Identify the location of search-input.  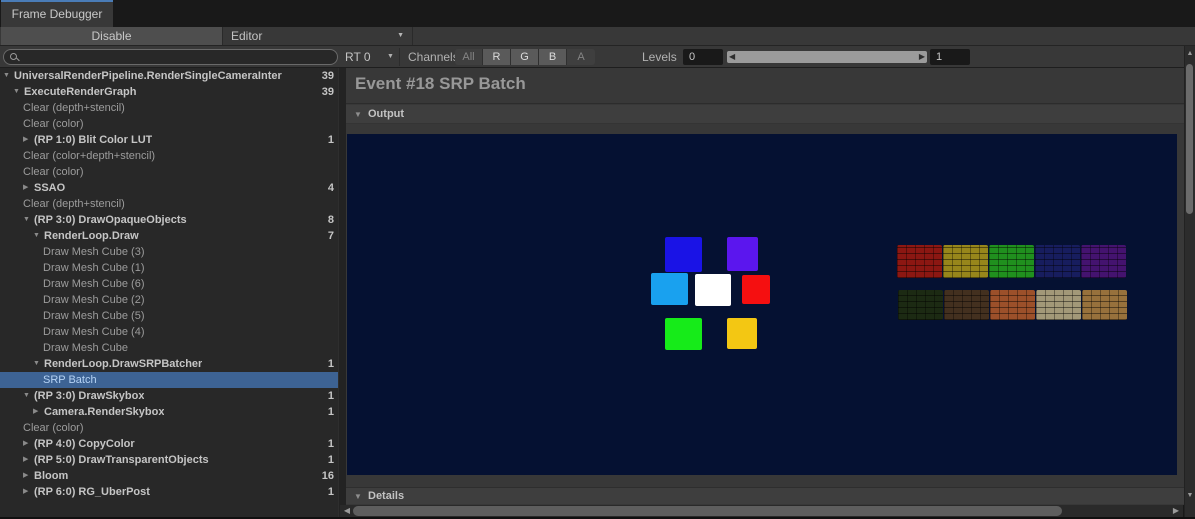
(172, 57).